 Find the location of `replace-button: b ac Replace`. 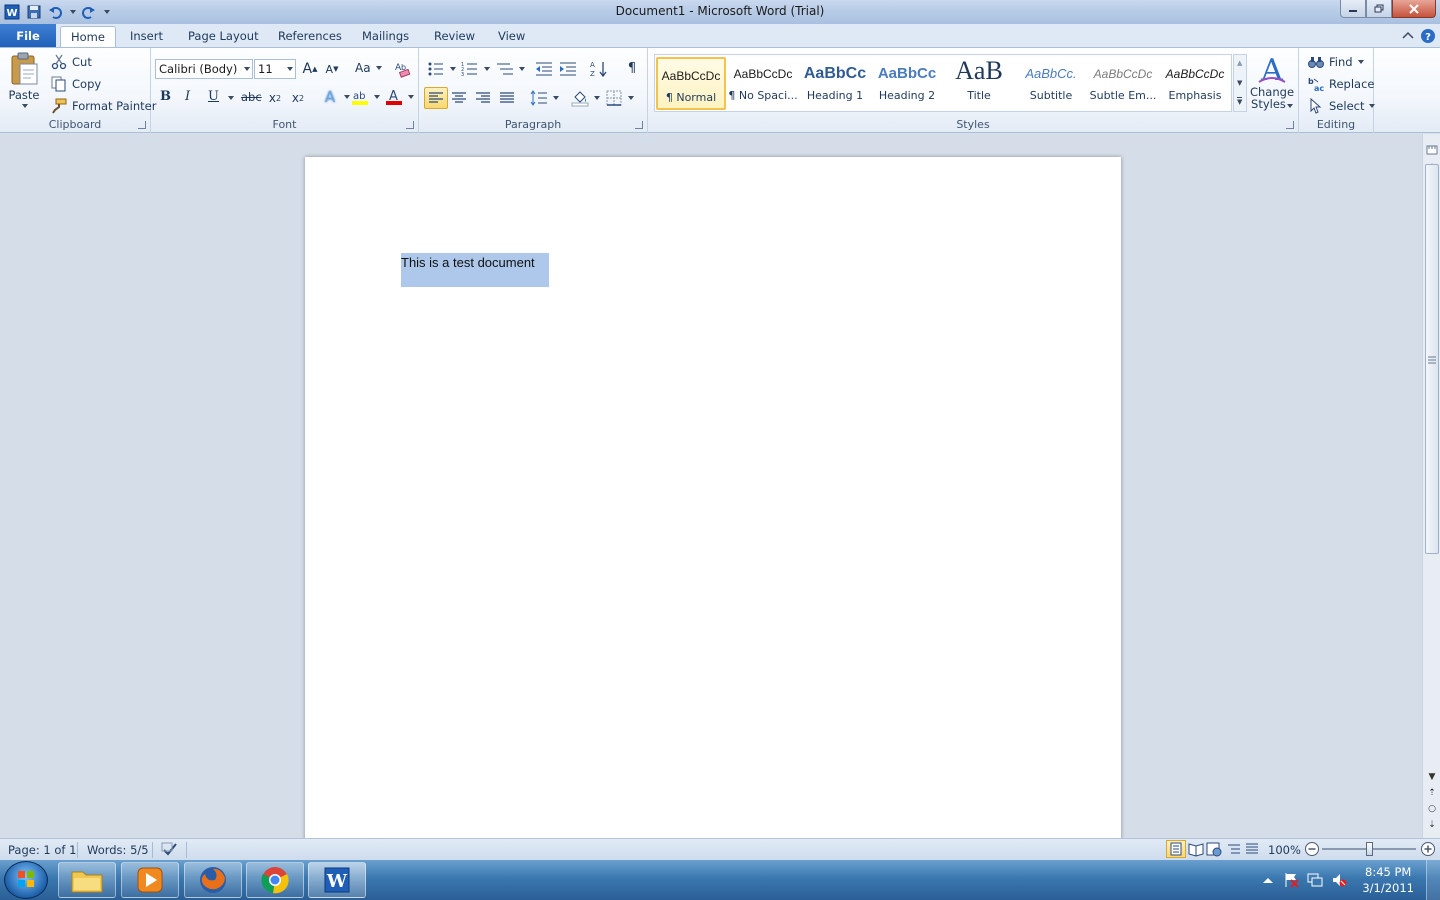

replace-button: b ac Replace is located at coordinates (1341, 84).